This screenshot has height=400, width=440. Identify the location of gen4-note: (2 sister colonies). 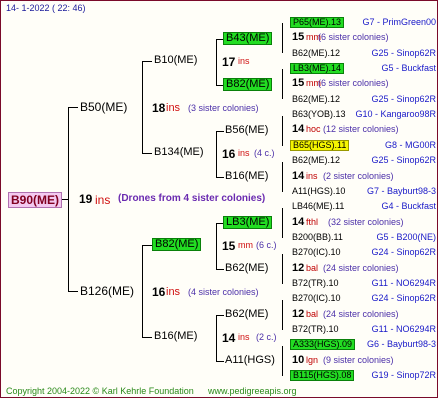
(358, 176).